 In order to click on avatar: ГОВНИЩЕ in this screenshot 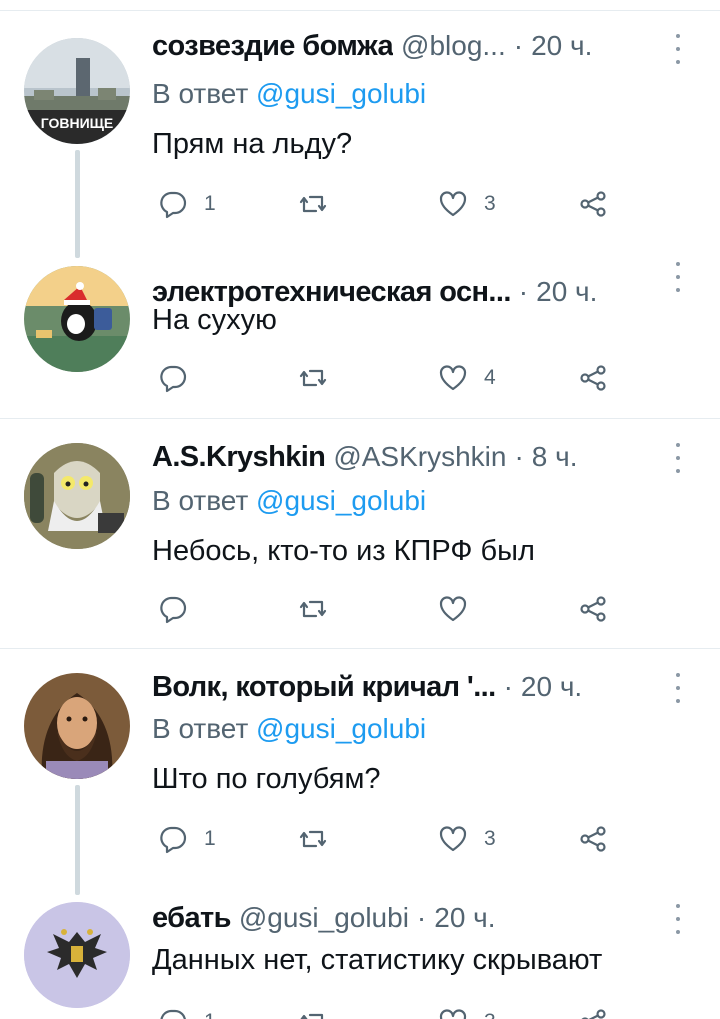, I will do `click(77, 91)`.